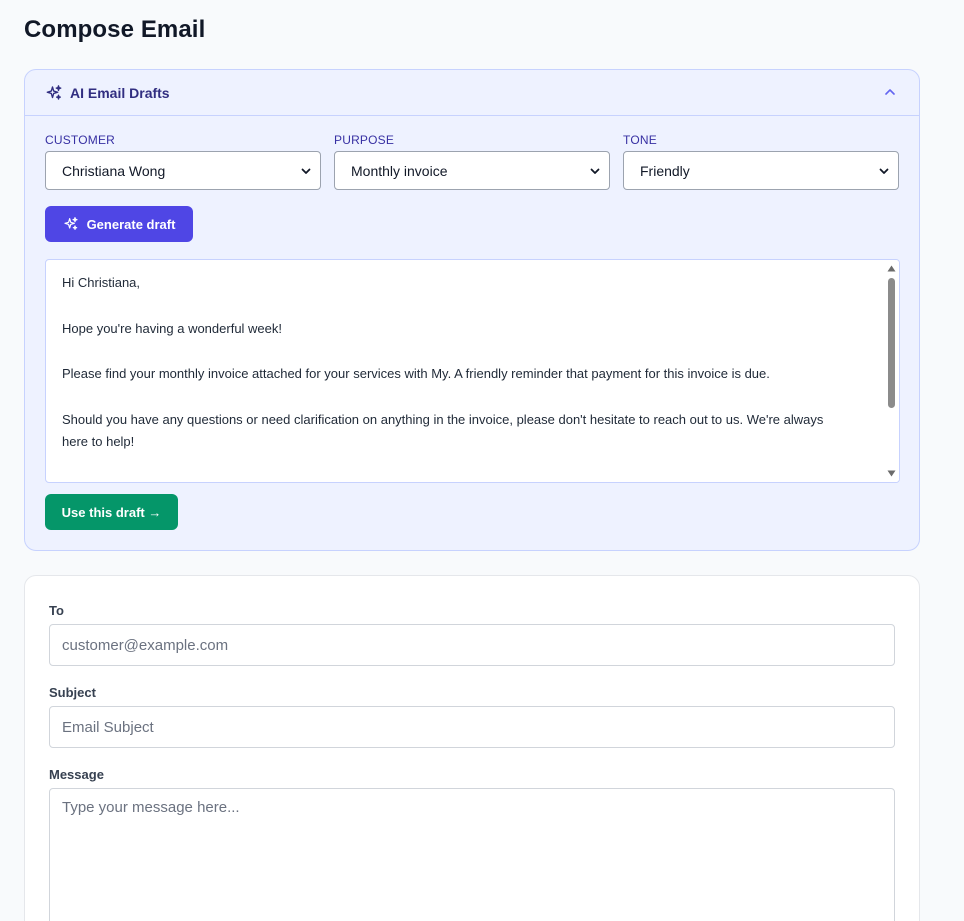 Image resolution: width=964 pixels, height=921 pixels. Describe the element at coordinates (80, 140) in the screenshot. I see `customer-label: CUSTOMER` at that location.